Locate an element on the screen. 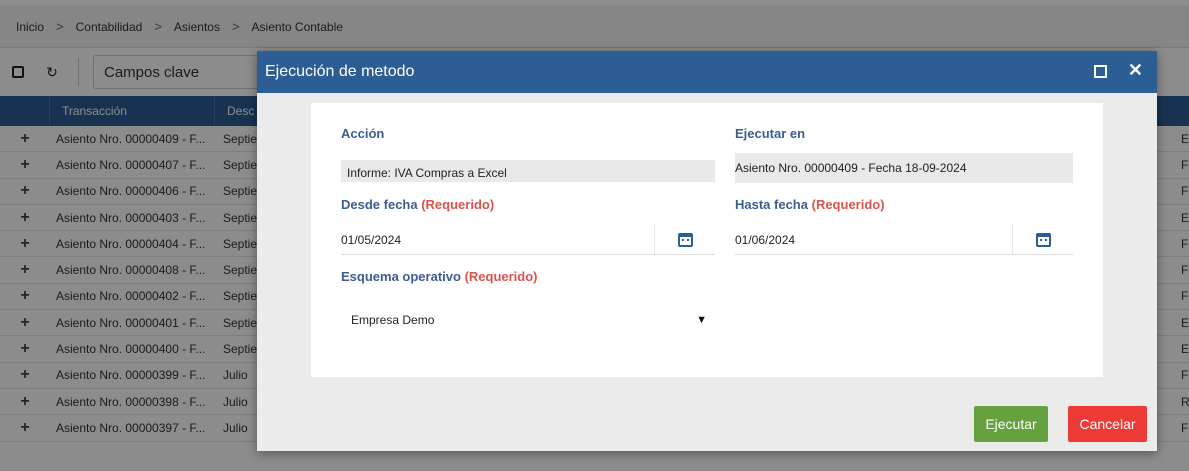  ejecutar-en-field: Asiento Nro. 00000409 - Fecha 18-09-2024 is located at coordinates (904, 168).